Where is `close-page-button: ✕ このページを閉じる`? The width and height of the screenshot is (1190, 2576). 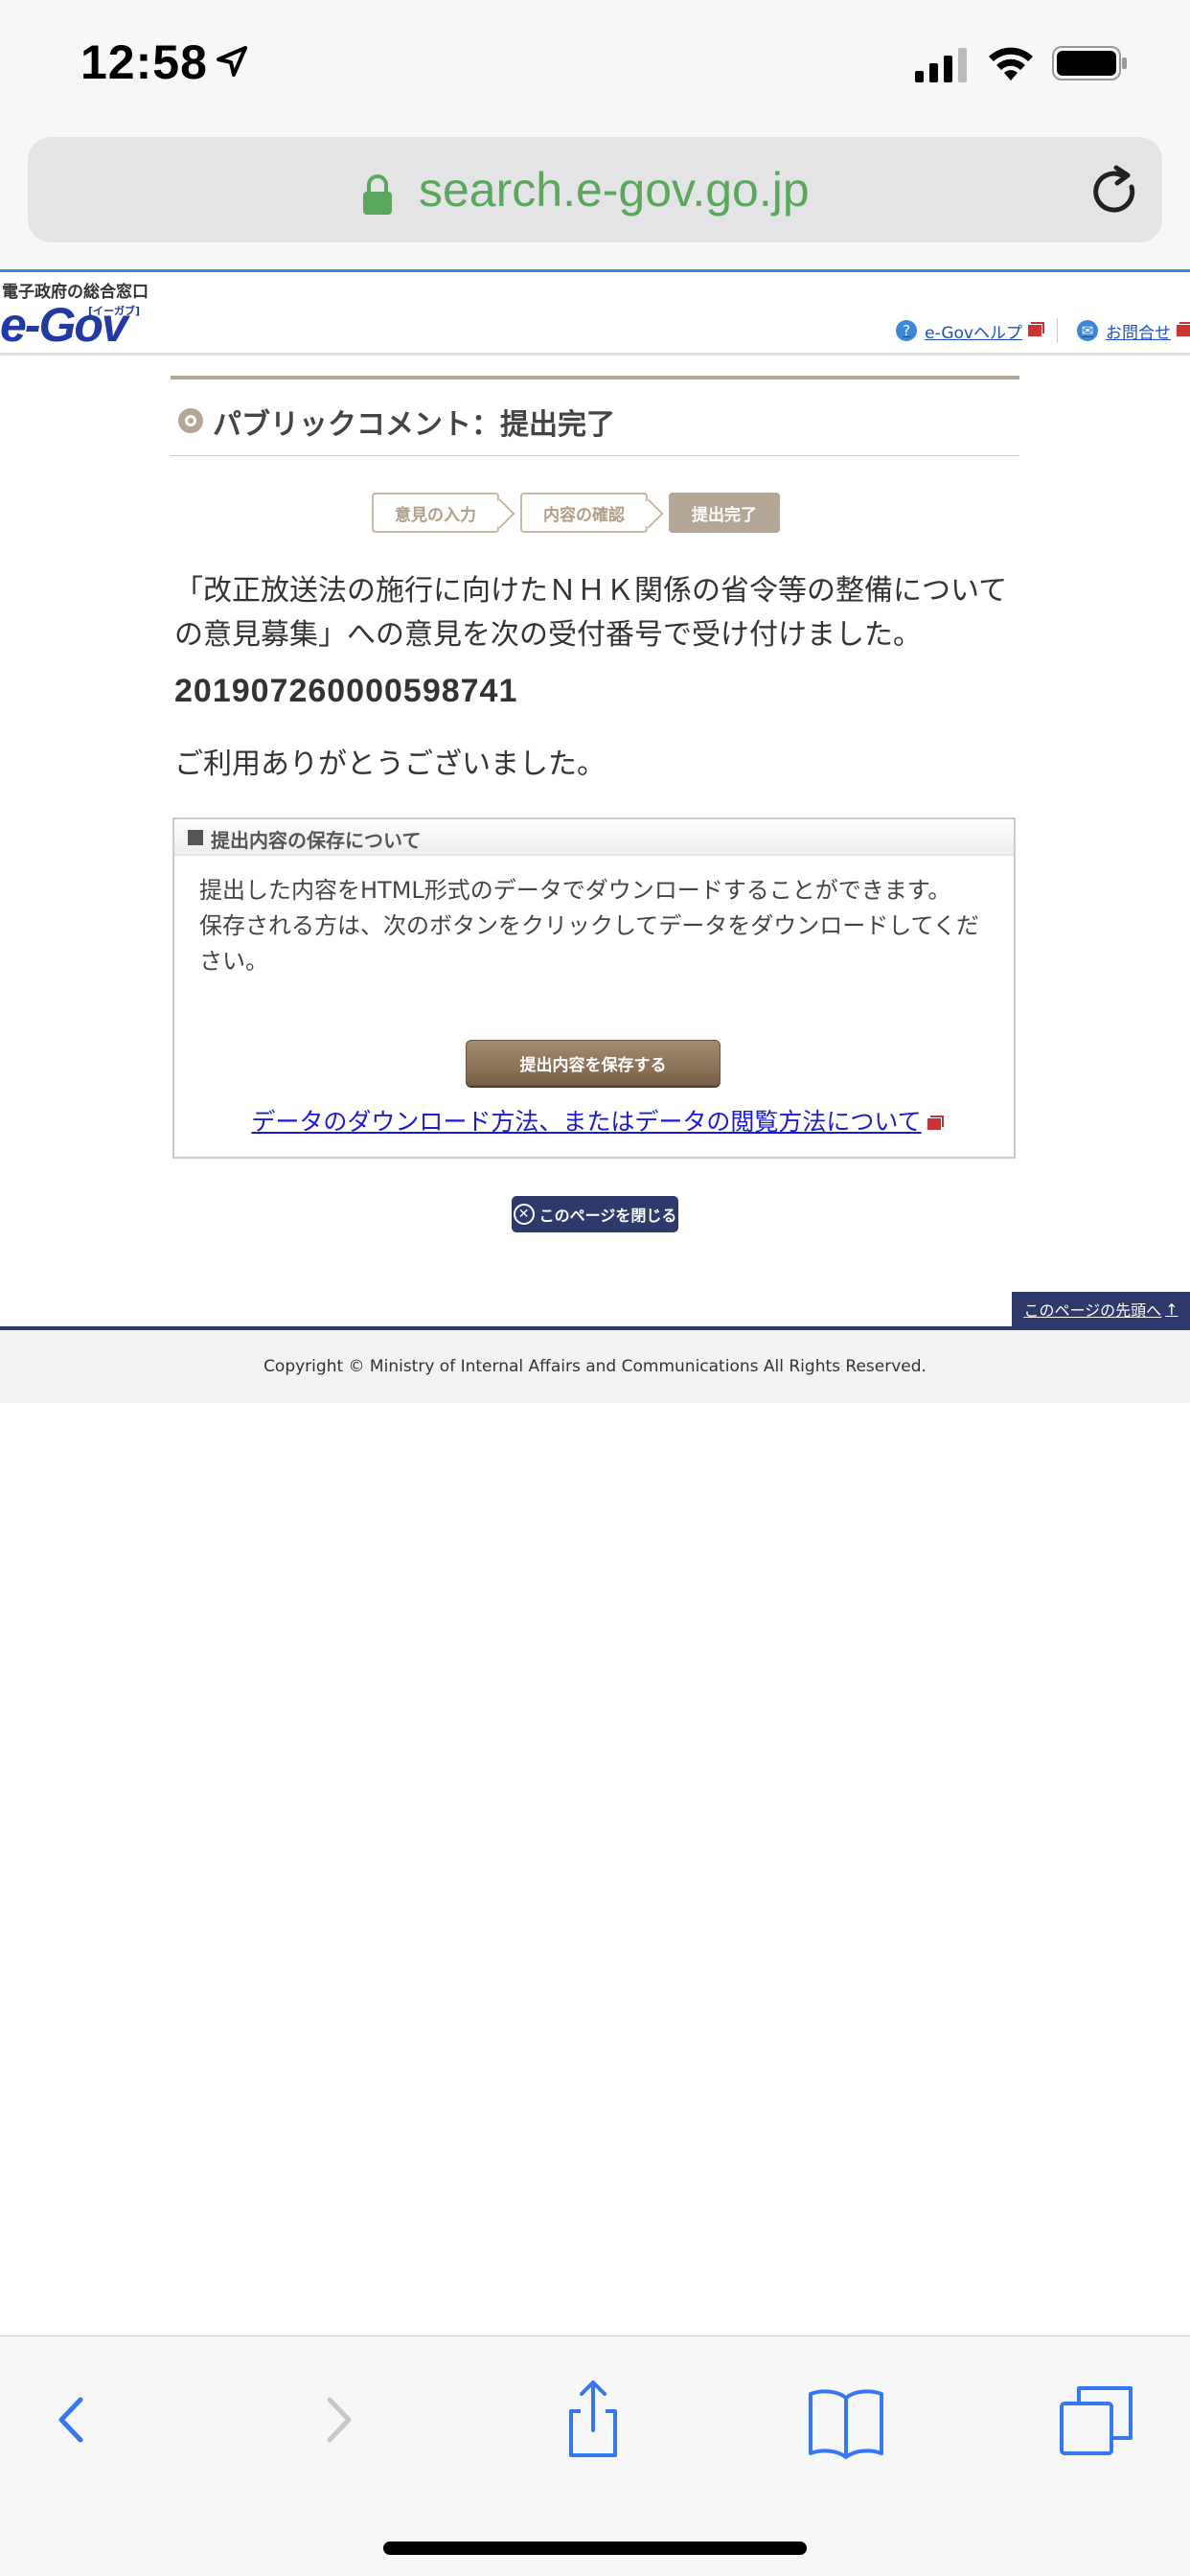
close-page-button: ✕ このページを閉じる is located at coordinates (595, 1214).